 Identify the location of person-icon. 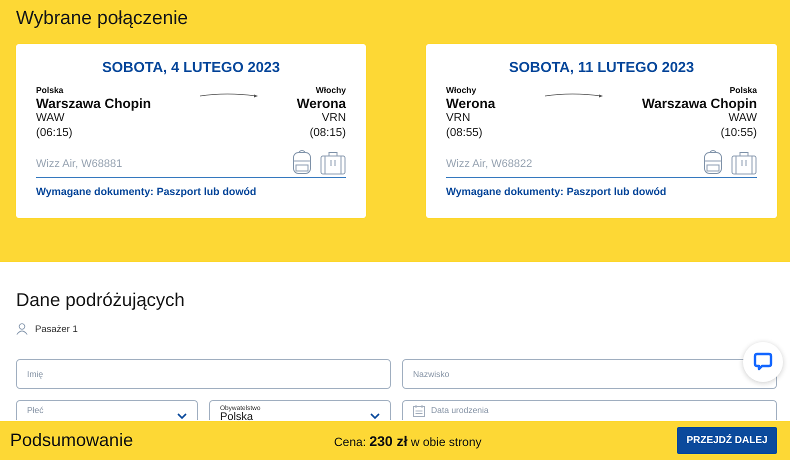
(22, 329).